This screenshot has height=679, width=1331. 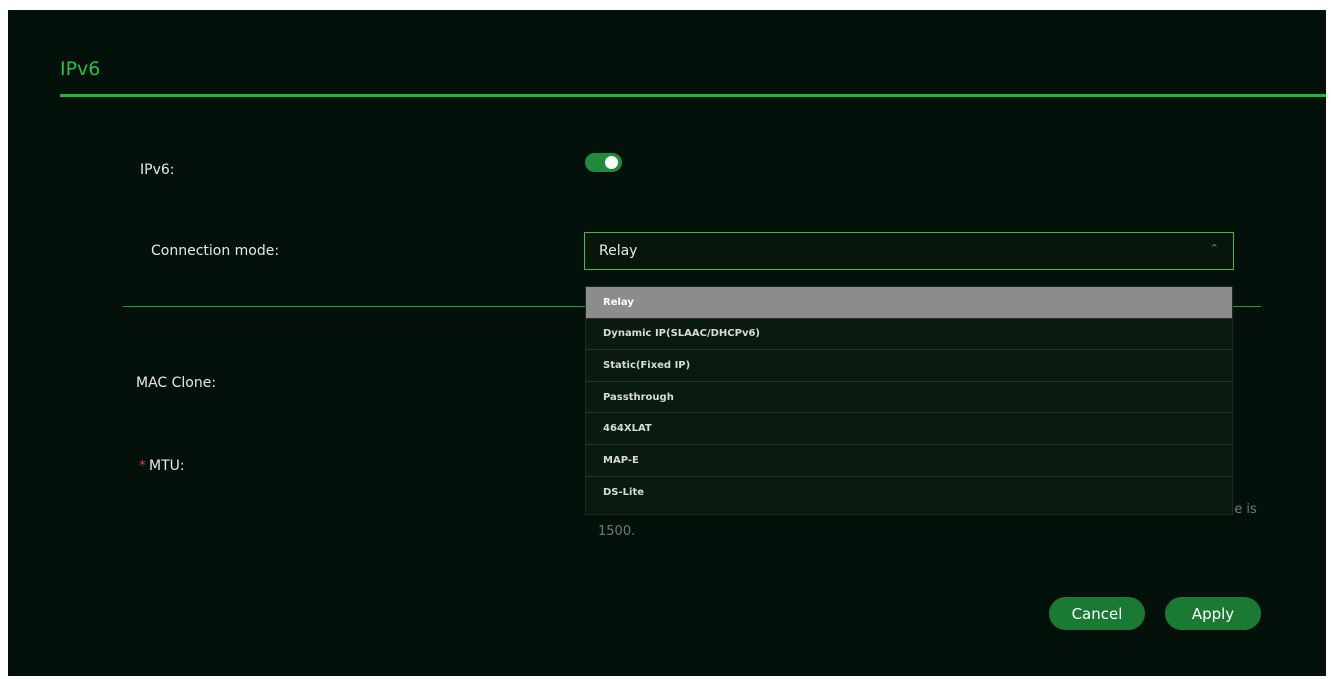 What do you see at coordinates (167, 466) in the screenshot?
I see `mtu-label: MTU:` at bounding box center [167, 466].